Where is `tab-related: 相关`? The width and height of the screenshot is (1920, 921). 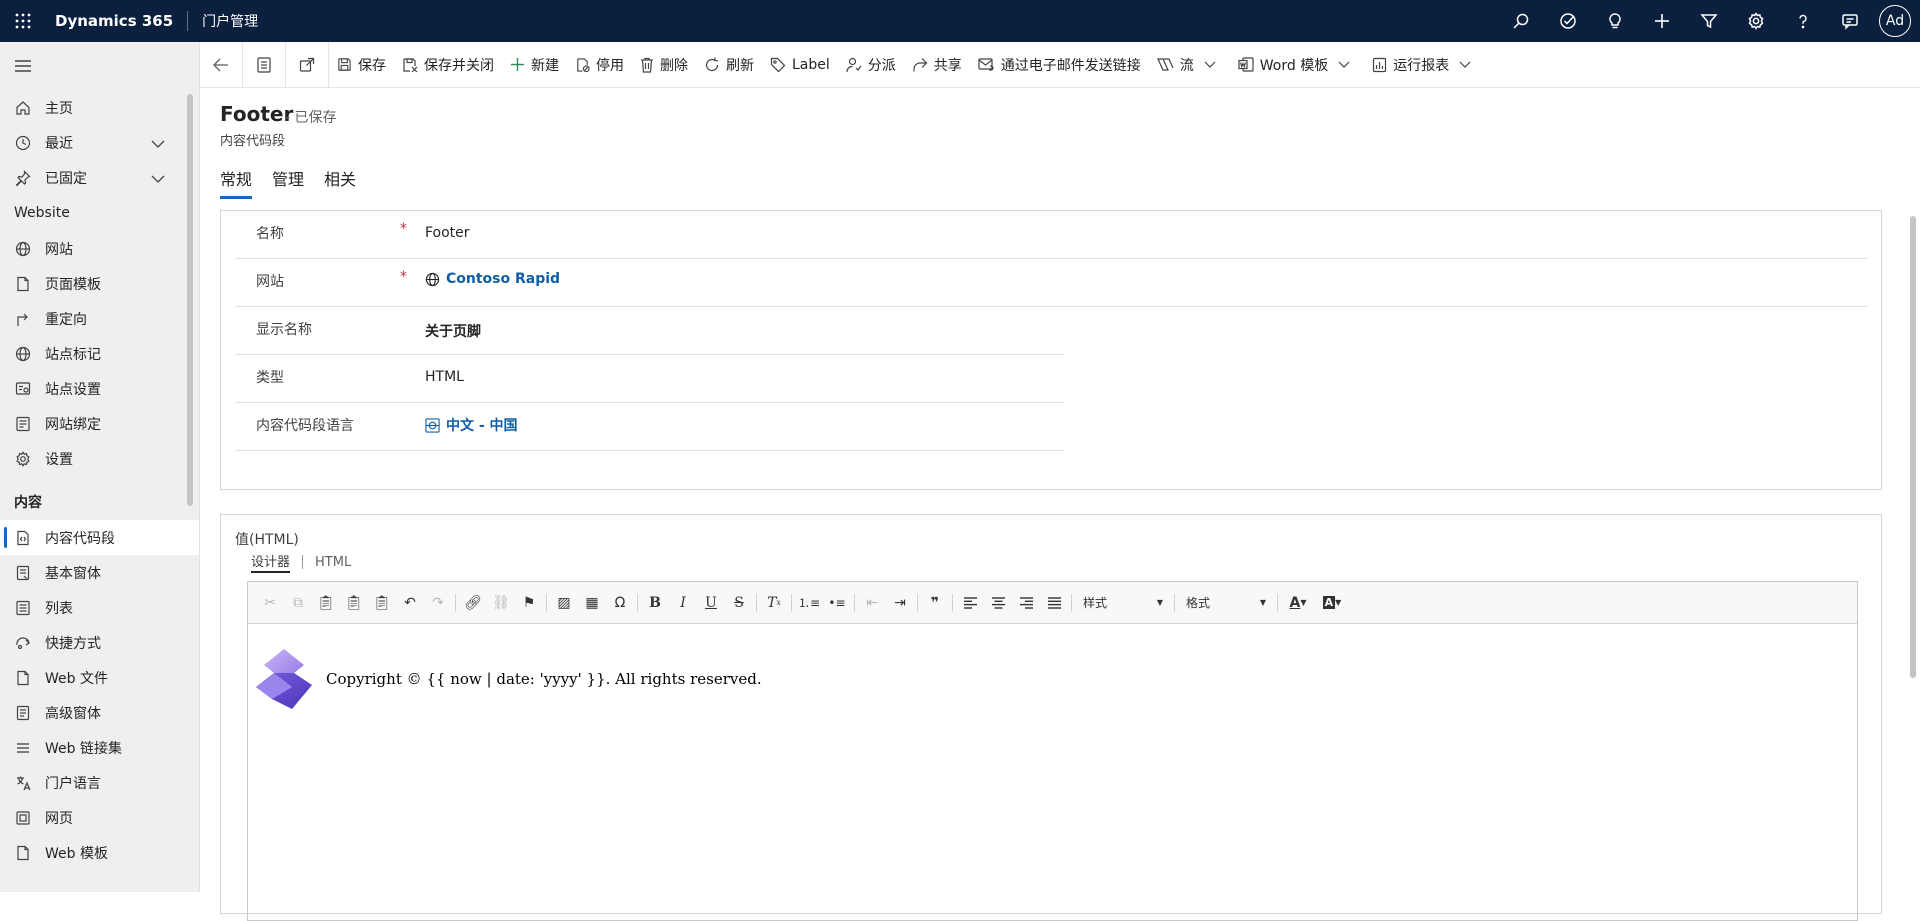
tab-related: 相关 is located at coordinates (340, 182).